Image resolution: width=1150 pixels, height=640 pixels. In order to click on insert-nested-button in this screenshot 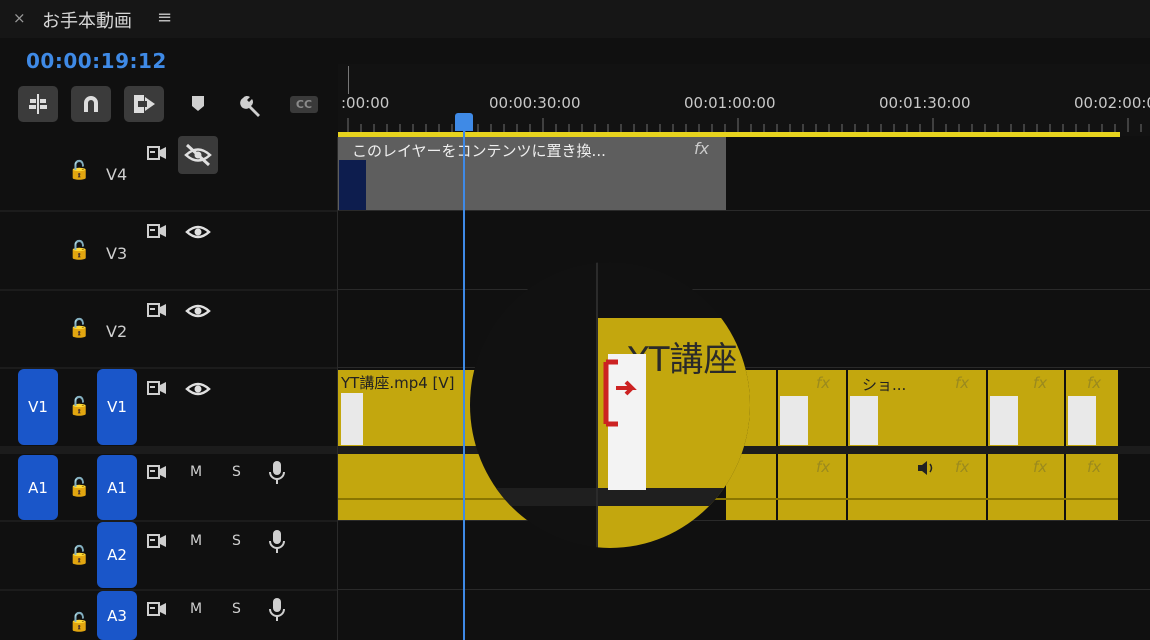, I will do `click(38, 104)`.